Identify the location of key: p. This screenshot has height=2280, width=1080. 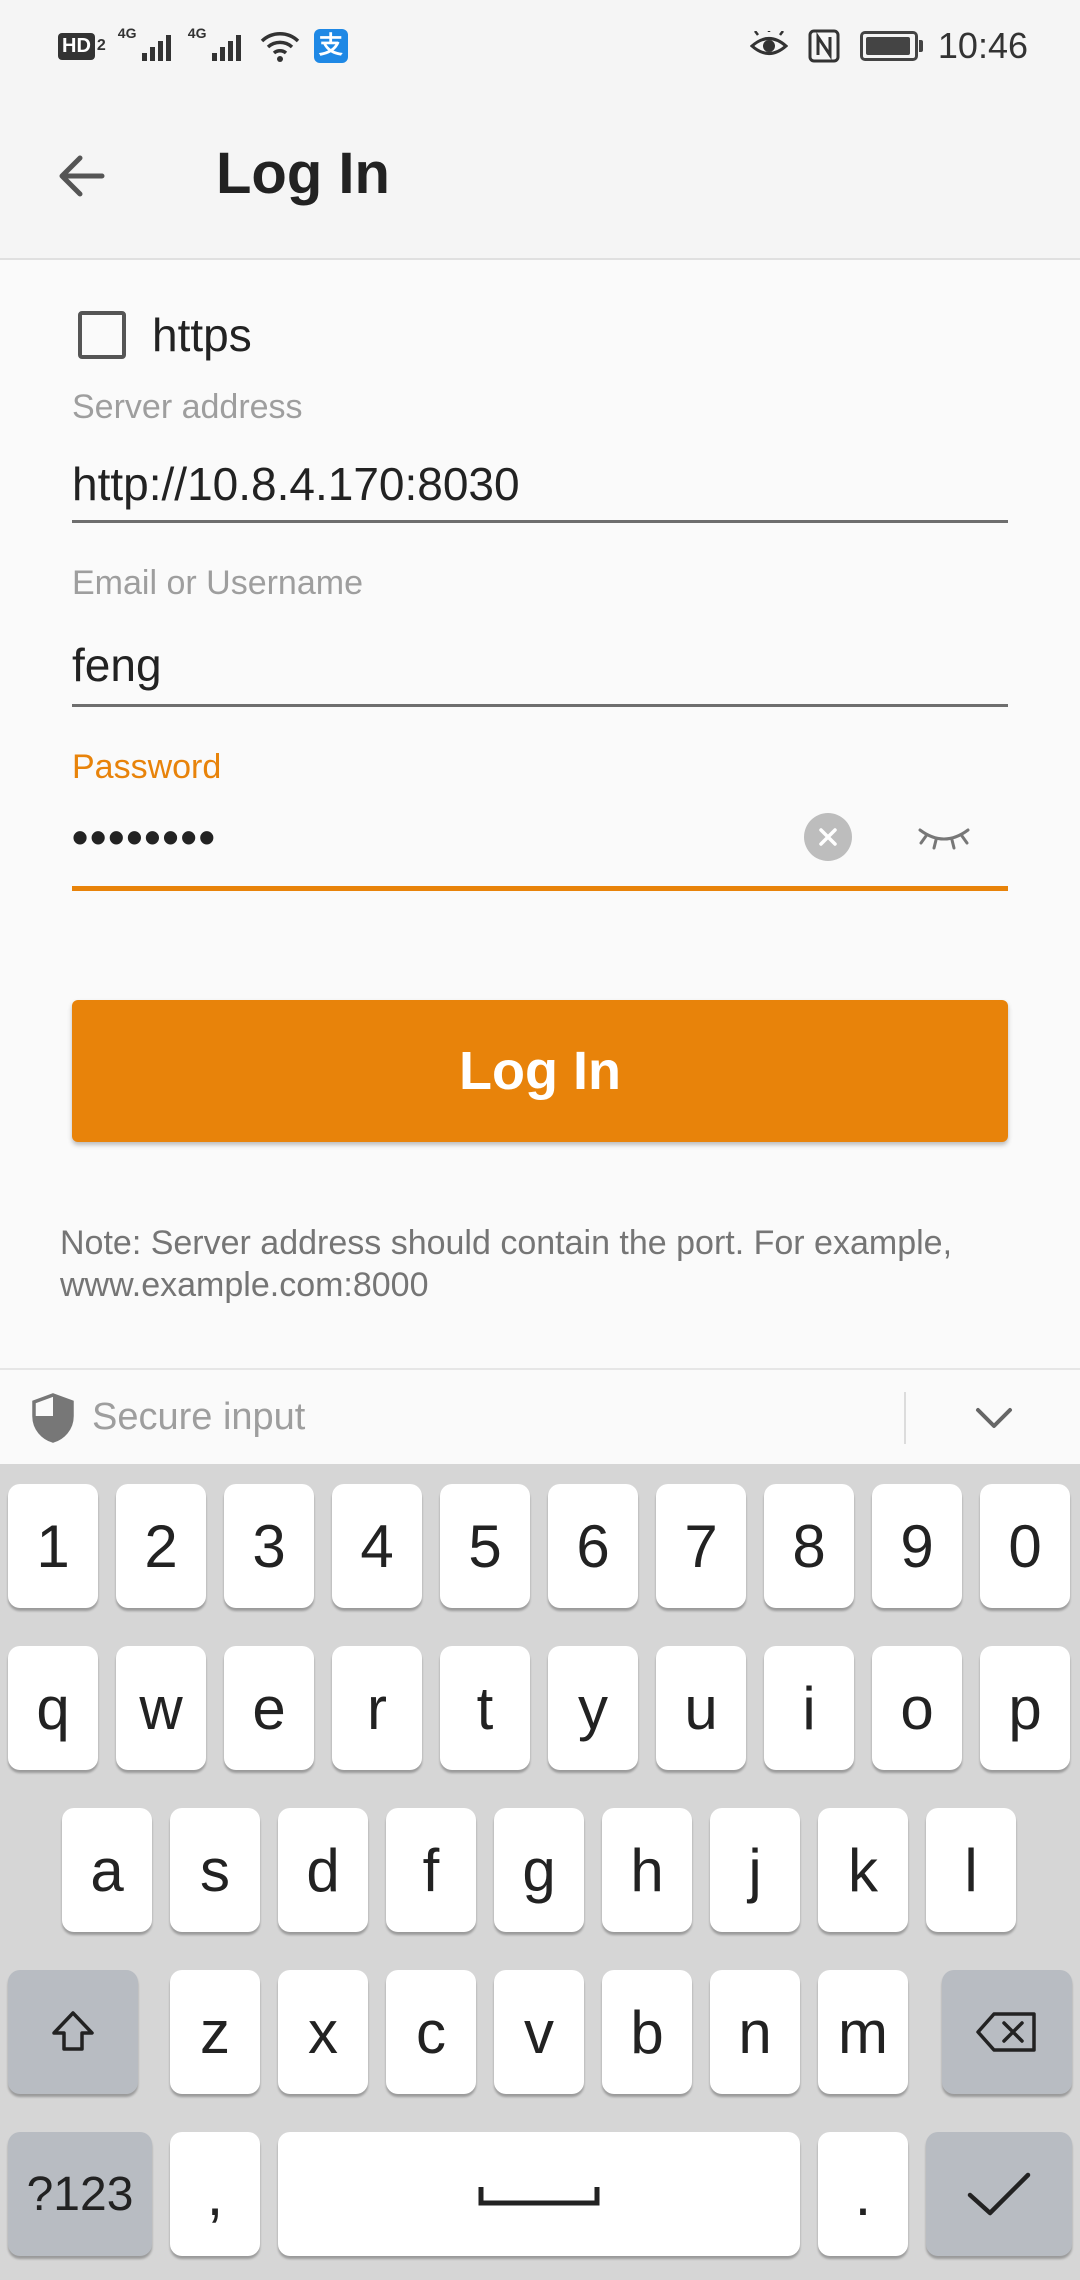
(1025, 1708).